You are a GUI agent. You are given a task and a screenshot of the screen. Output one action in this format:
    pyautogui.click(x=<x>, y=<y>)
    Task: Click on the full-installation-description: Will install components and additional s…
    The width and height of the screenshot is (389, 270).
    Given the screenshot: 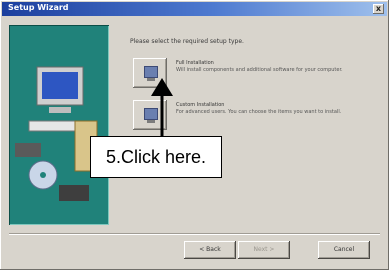 What is the action you would take?
    pyautogui.click(x=259, y=70)
    